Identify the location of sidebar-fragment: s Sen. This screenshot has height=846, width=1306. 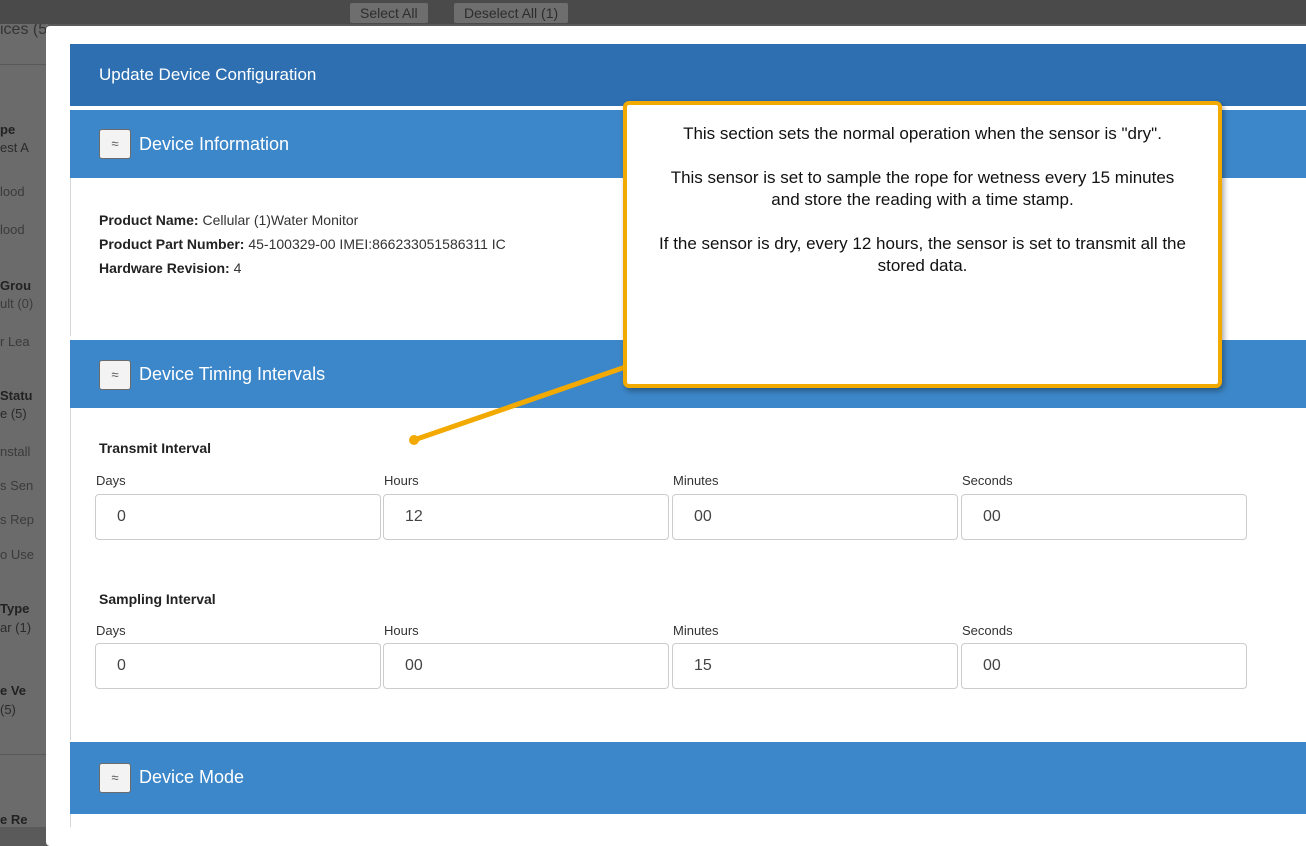
(17, 485).